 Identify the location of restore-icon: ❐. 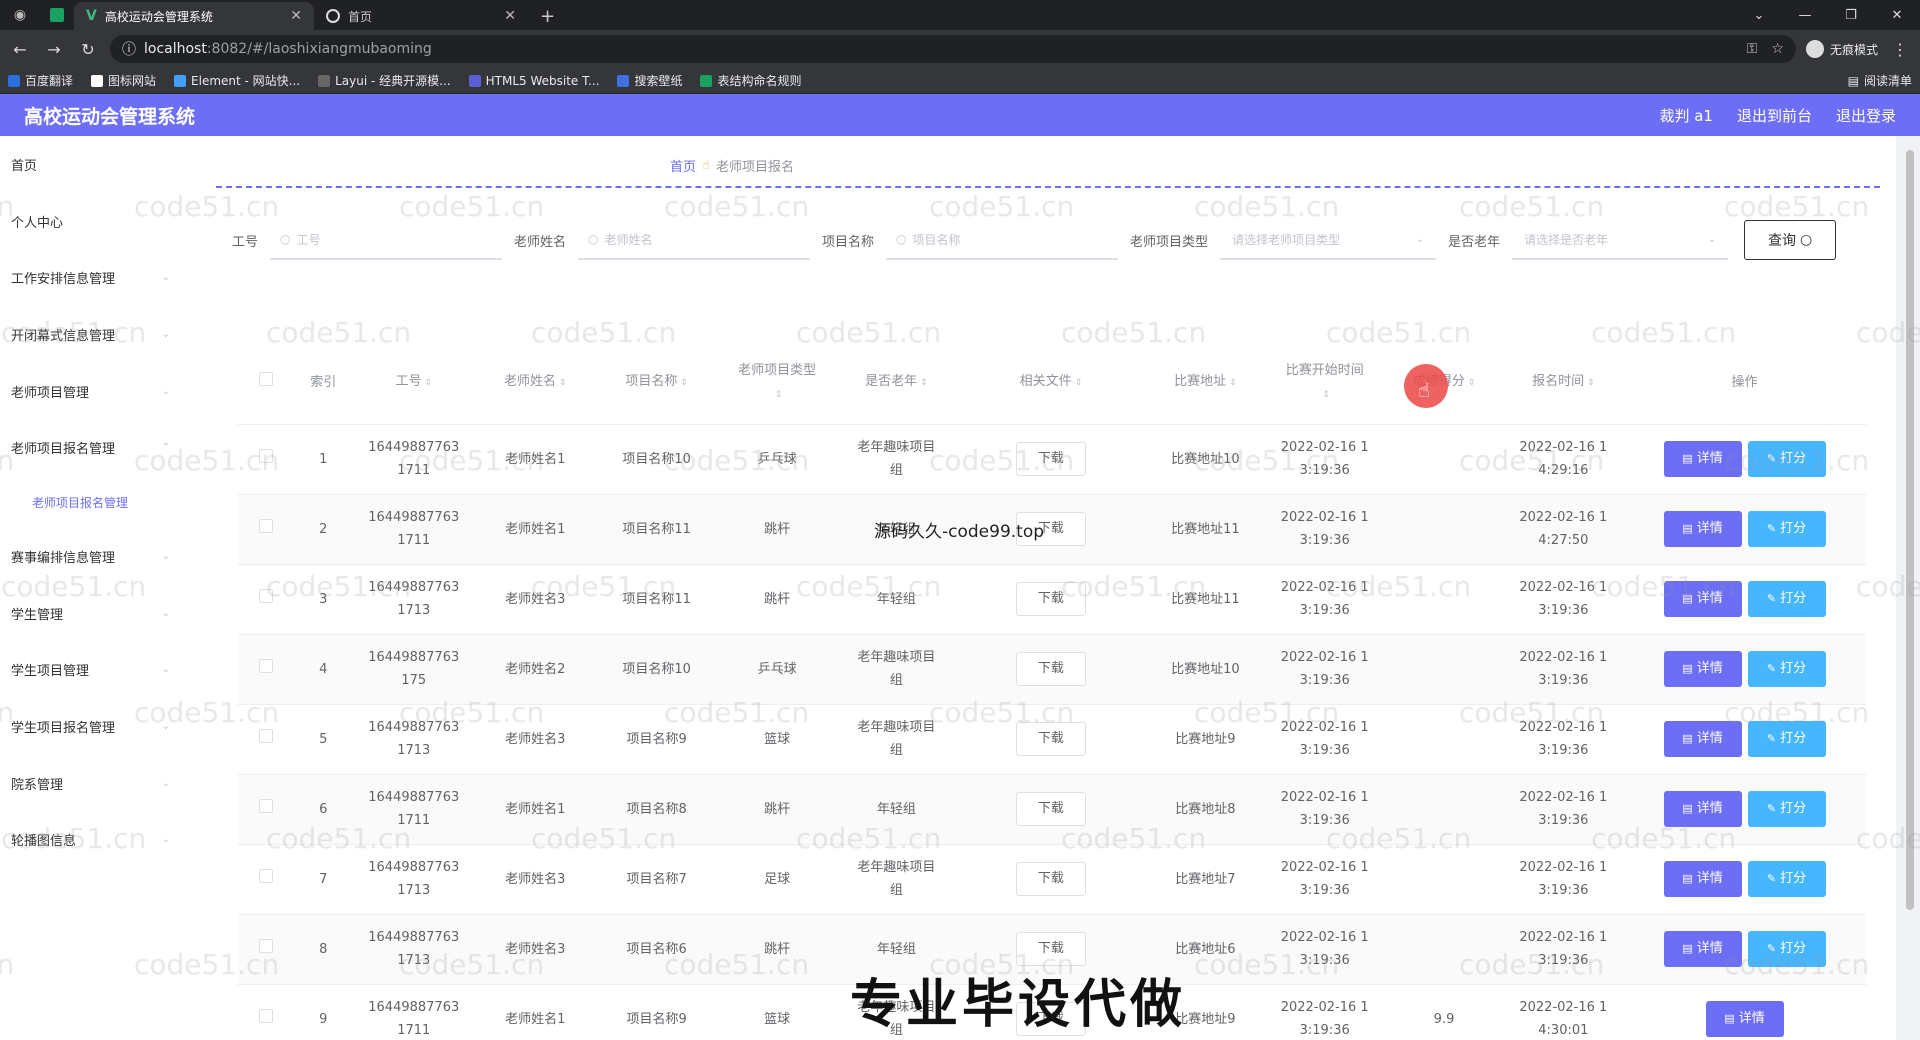
(1851, 15).